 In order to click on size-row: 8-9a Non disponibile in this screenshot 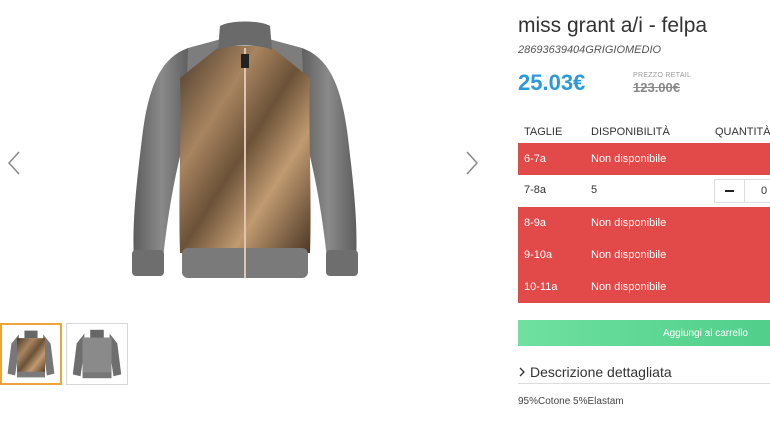, I will do `click(644, 223)`.